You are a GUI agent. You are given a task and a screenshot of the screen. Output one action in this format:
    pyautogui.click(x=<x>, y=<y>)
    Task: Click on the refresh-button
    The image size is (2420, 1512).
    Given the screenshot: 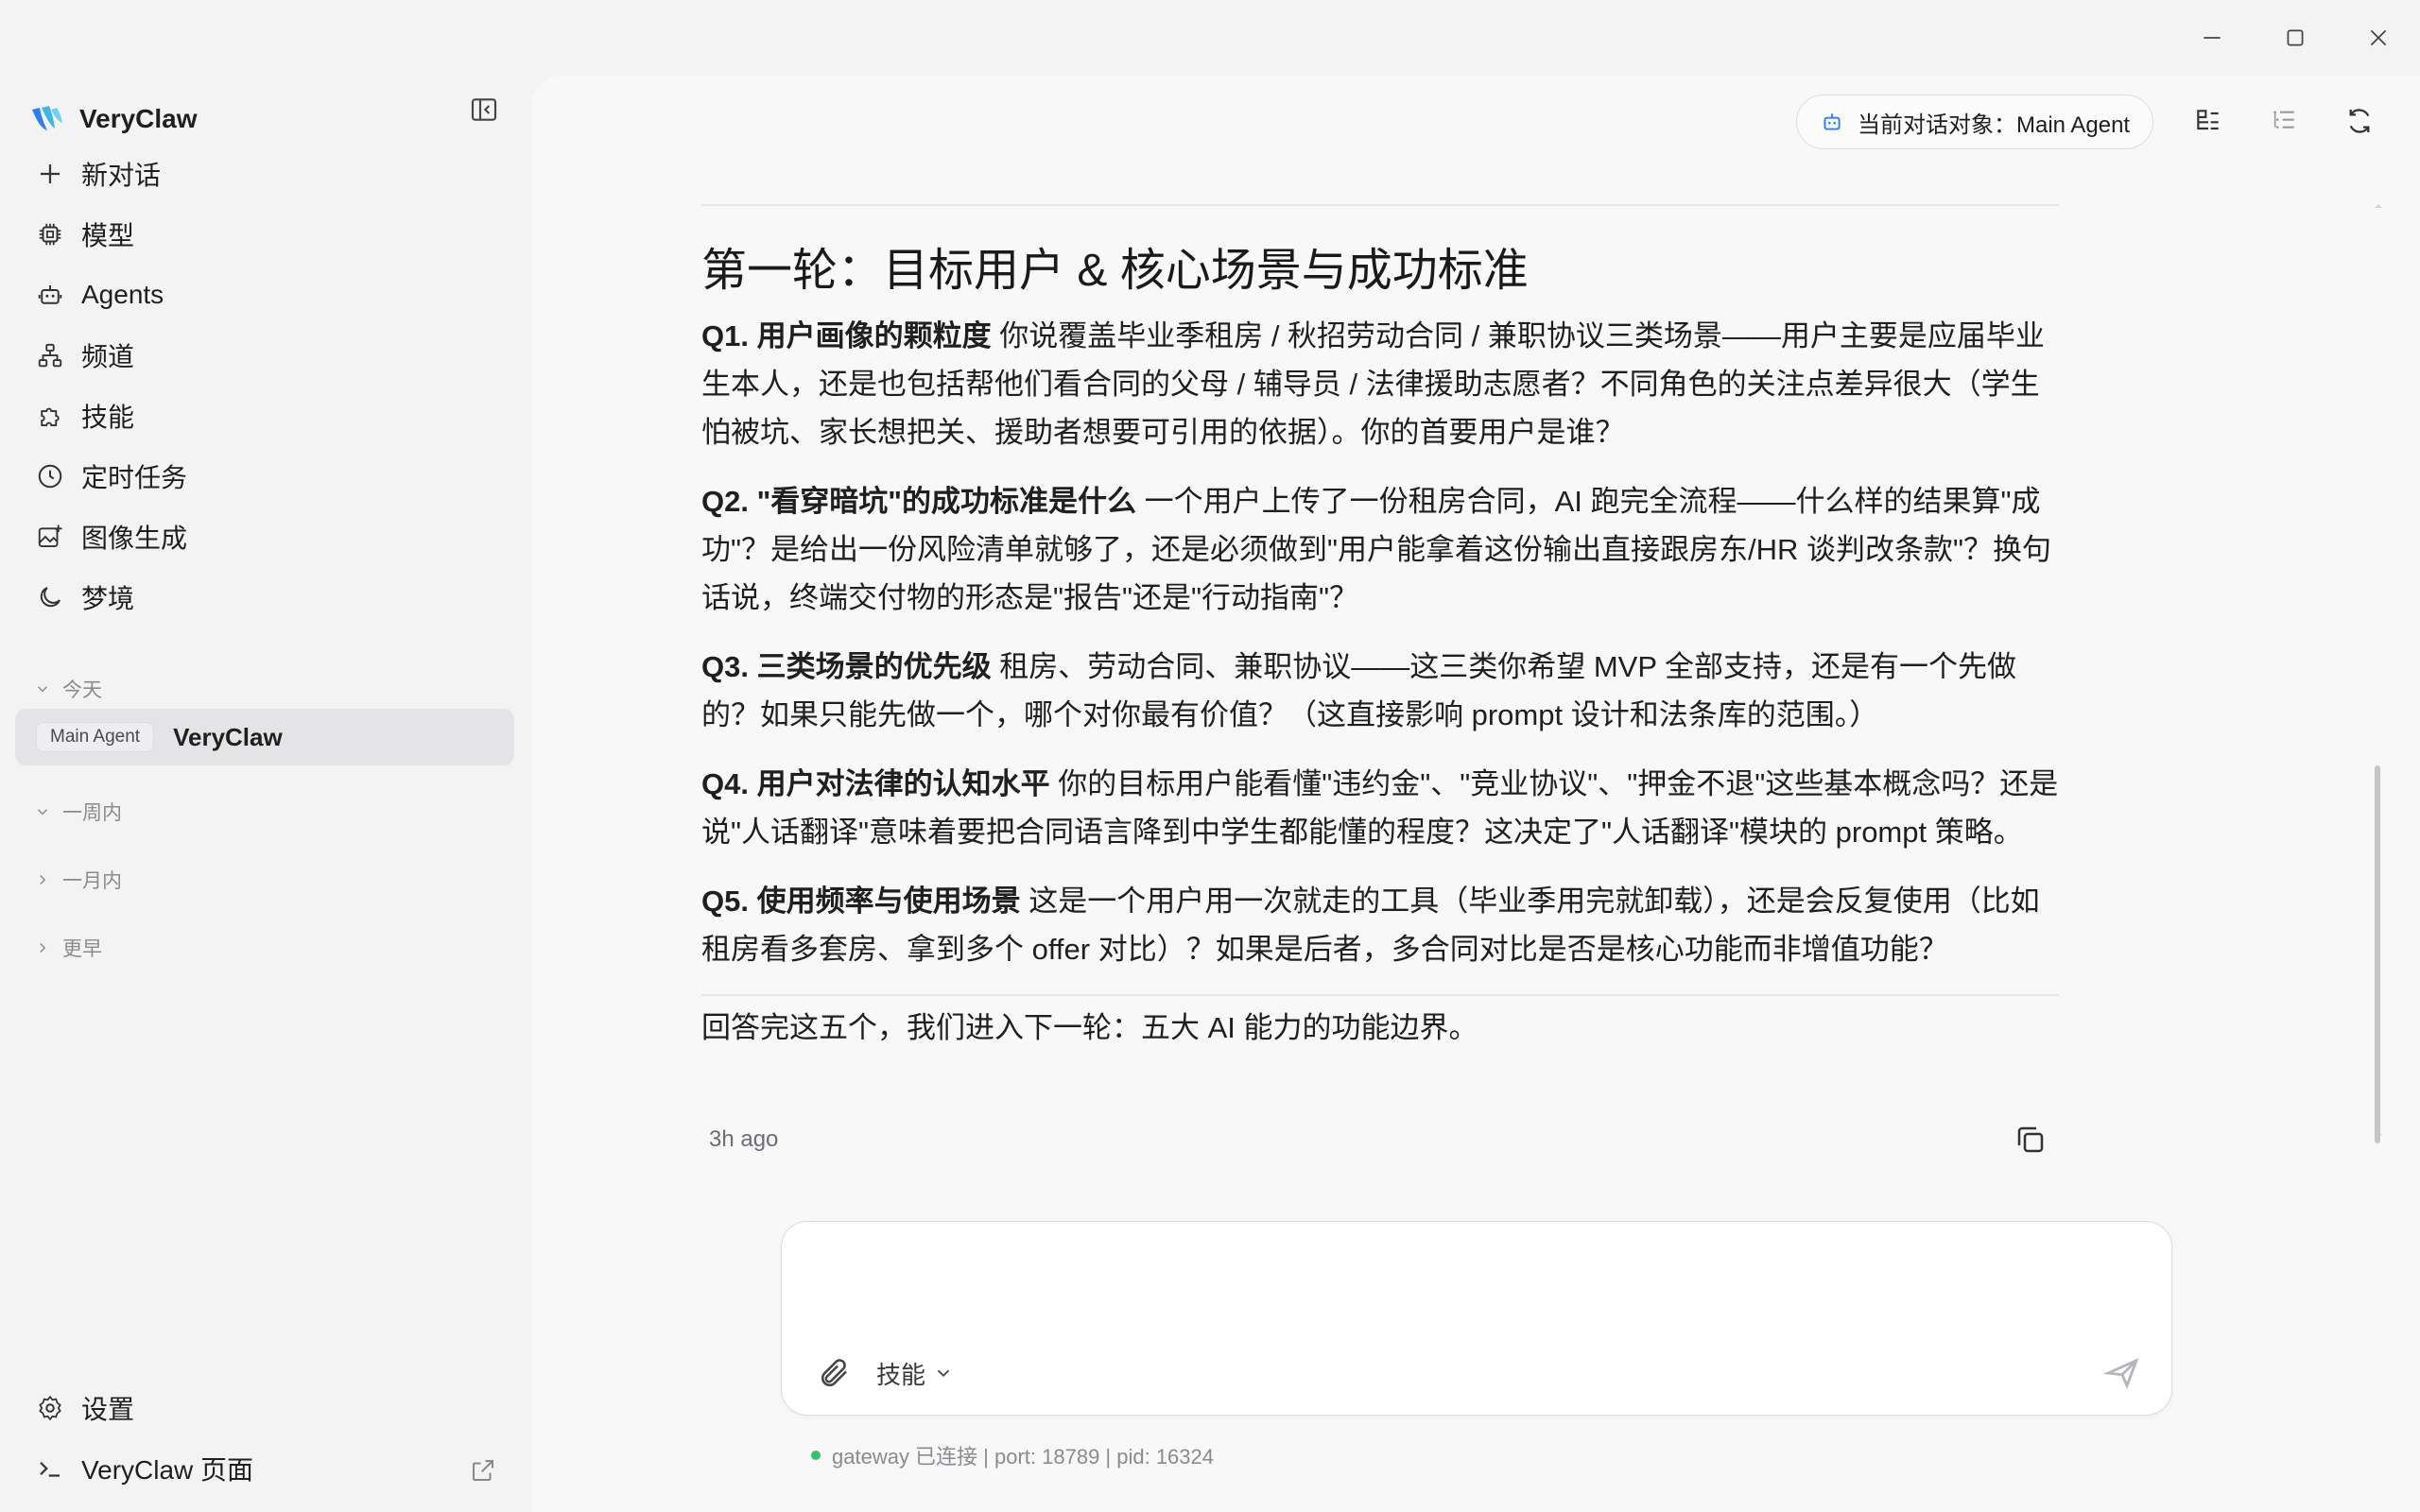 What is the action you would take?
    pyautogui.click(x=2359, y=121)
    